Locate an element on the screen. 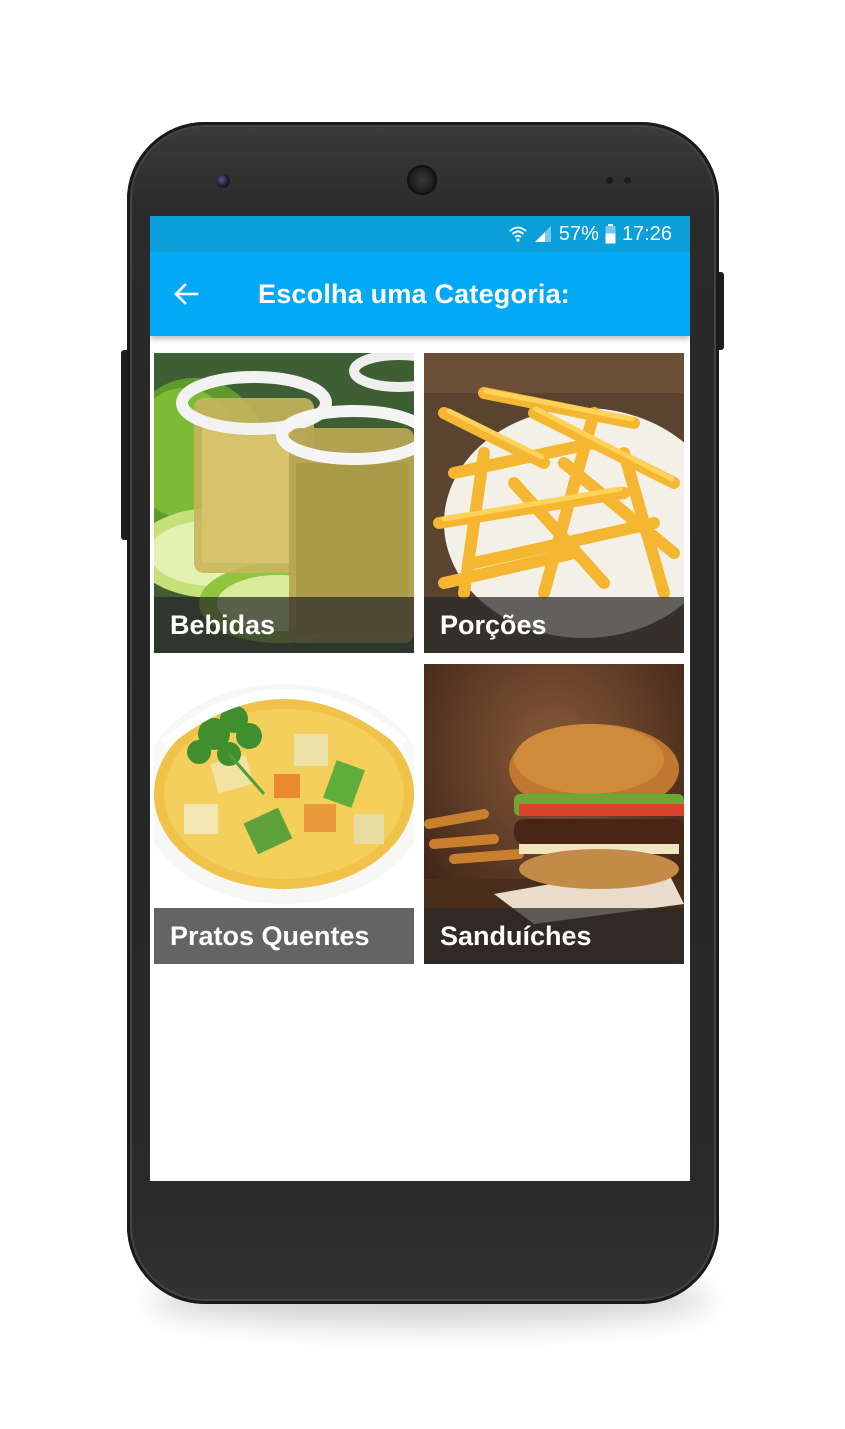  category-label: Pratos Quentes is located at coordinates (270, 936).